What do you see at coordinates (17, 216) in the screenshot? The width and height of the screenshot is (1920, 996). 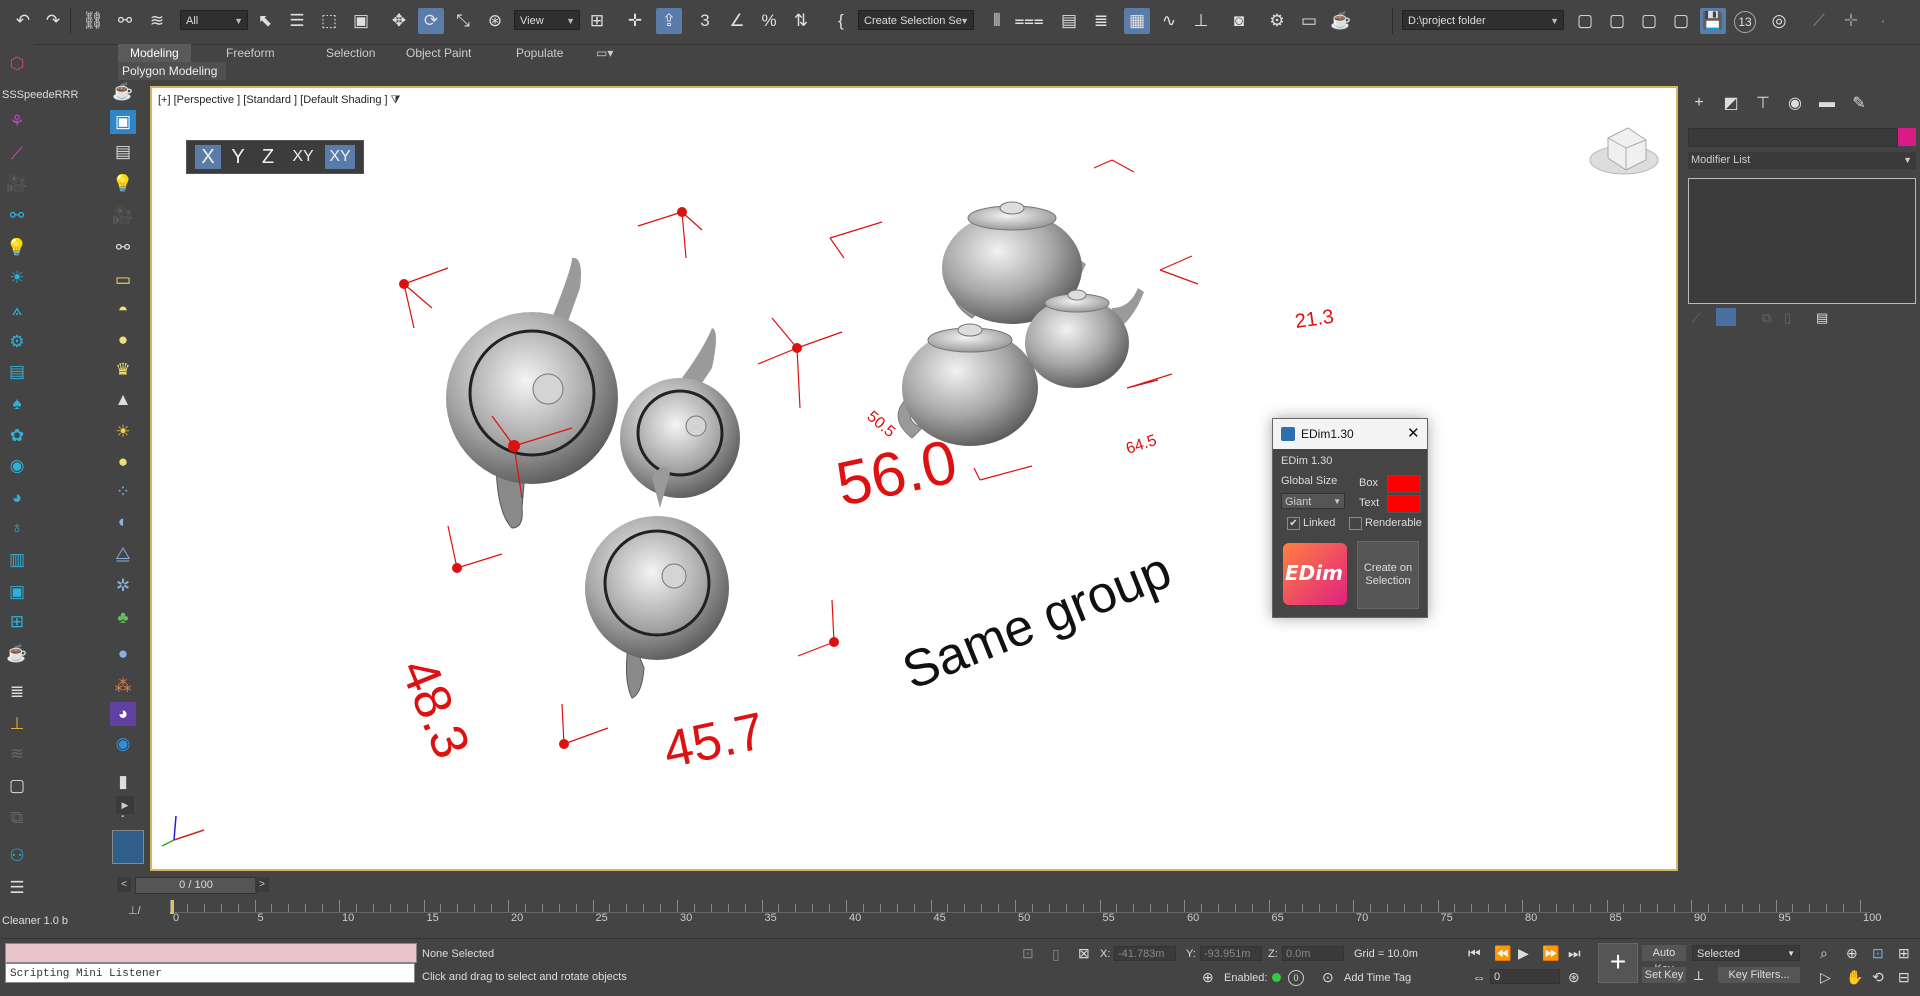 I see `binoculars-icon: ⚯` at bounding box center [17, 216].